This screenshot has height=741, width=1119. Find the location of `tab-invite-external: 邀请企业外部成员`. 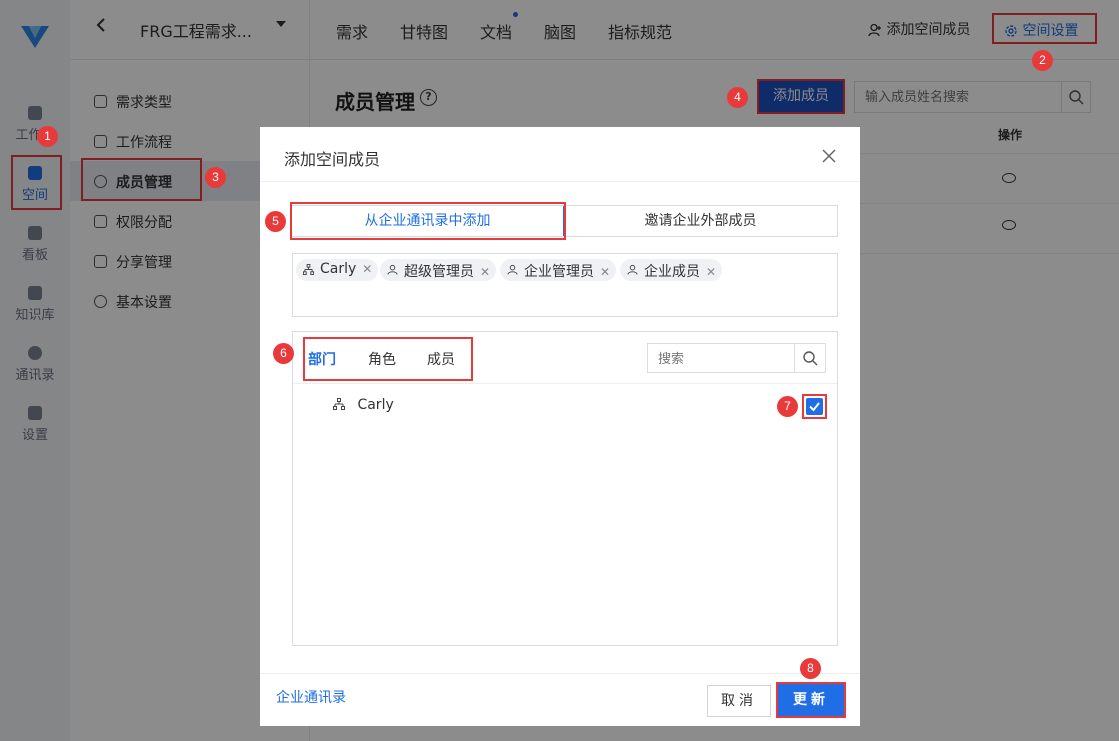

tab-invite-external: 邀请企业外部成员 is located at coordinates (700, 221).